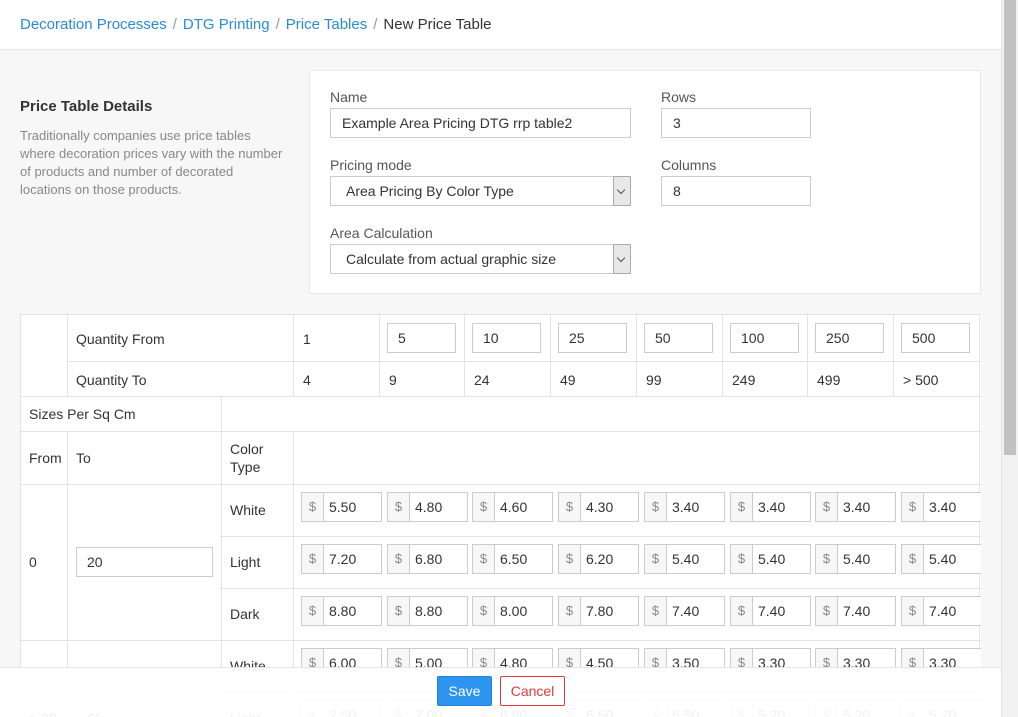 The image size is (1018, 717). I want to click on price-input: $5.50, so click(341, 507).